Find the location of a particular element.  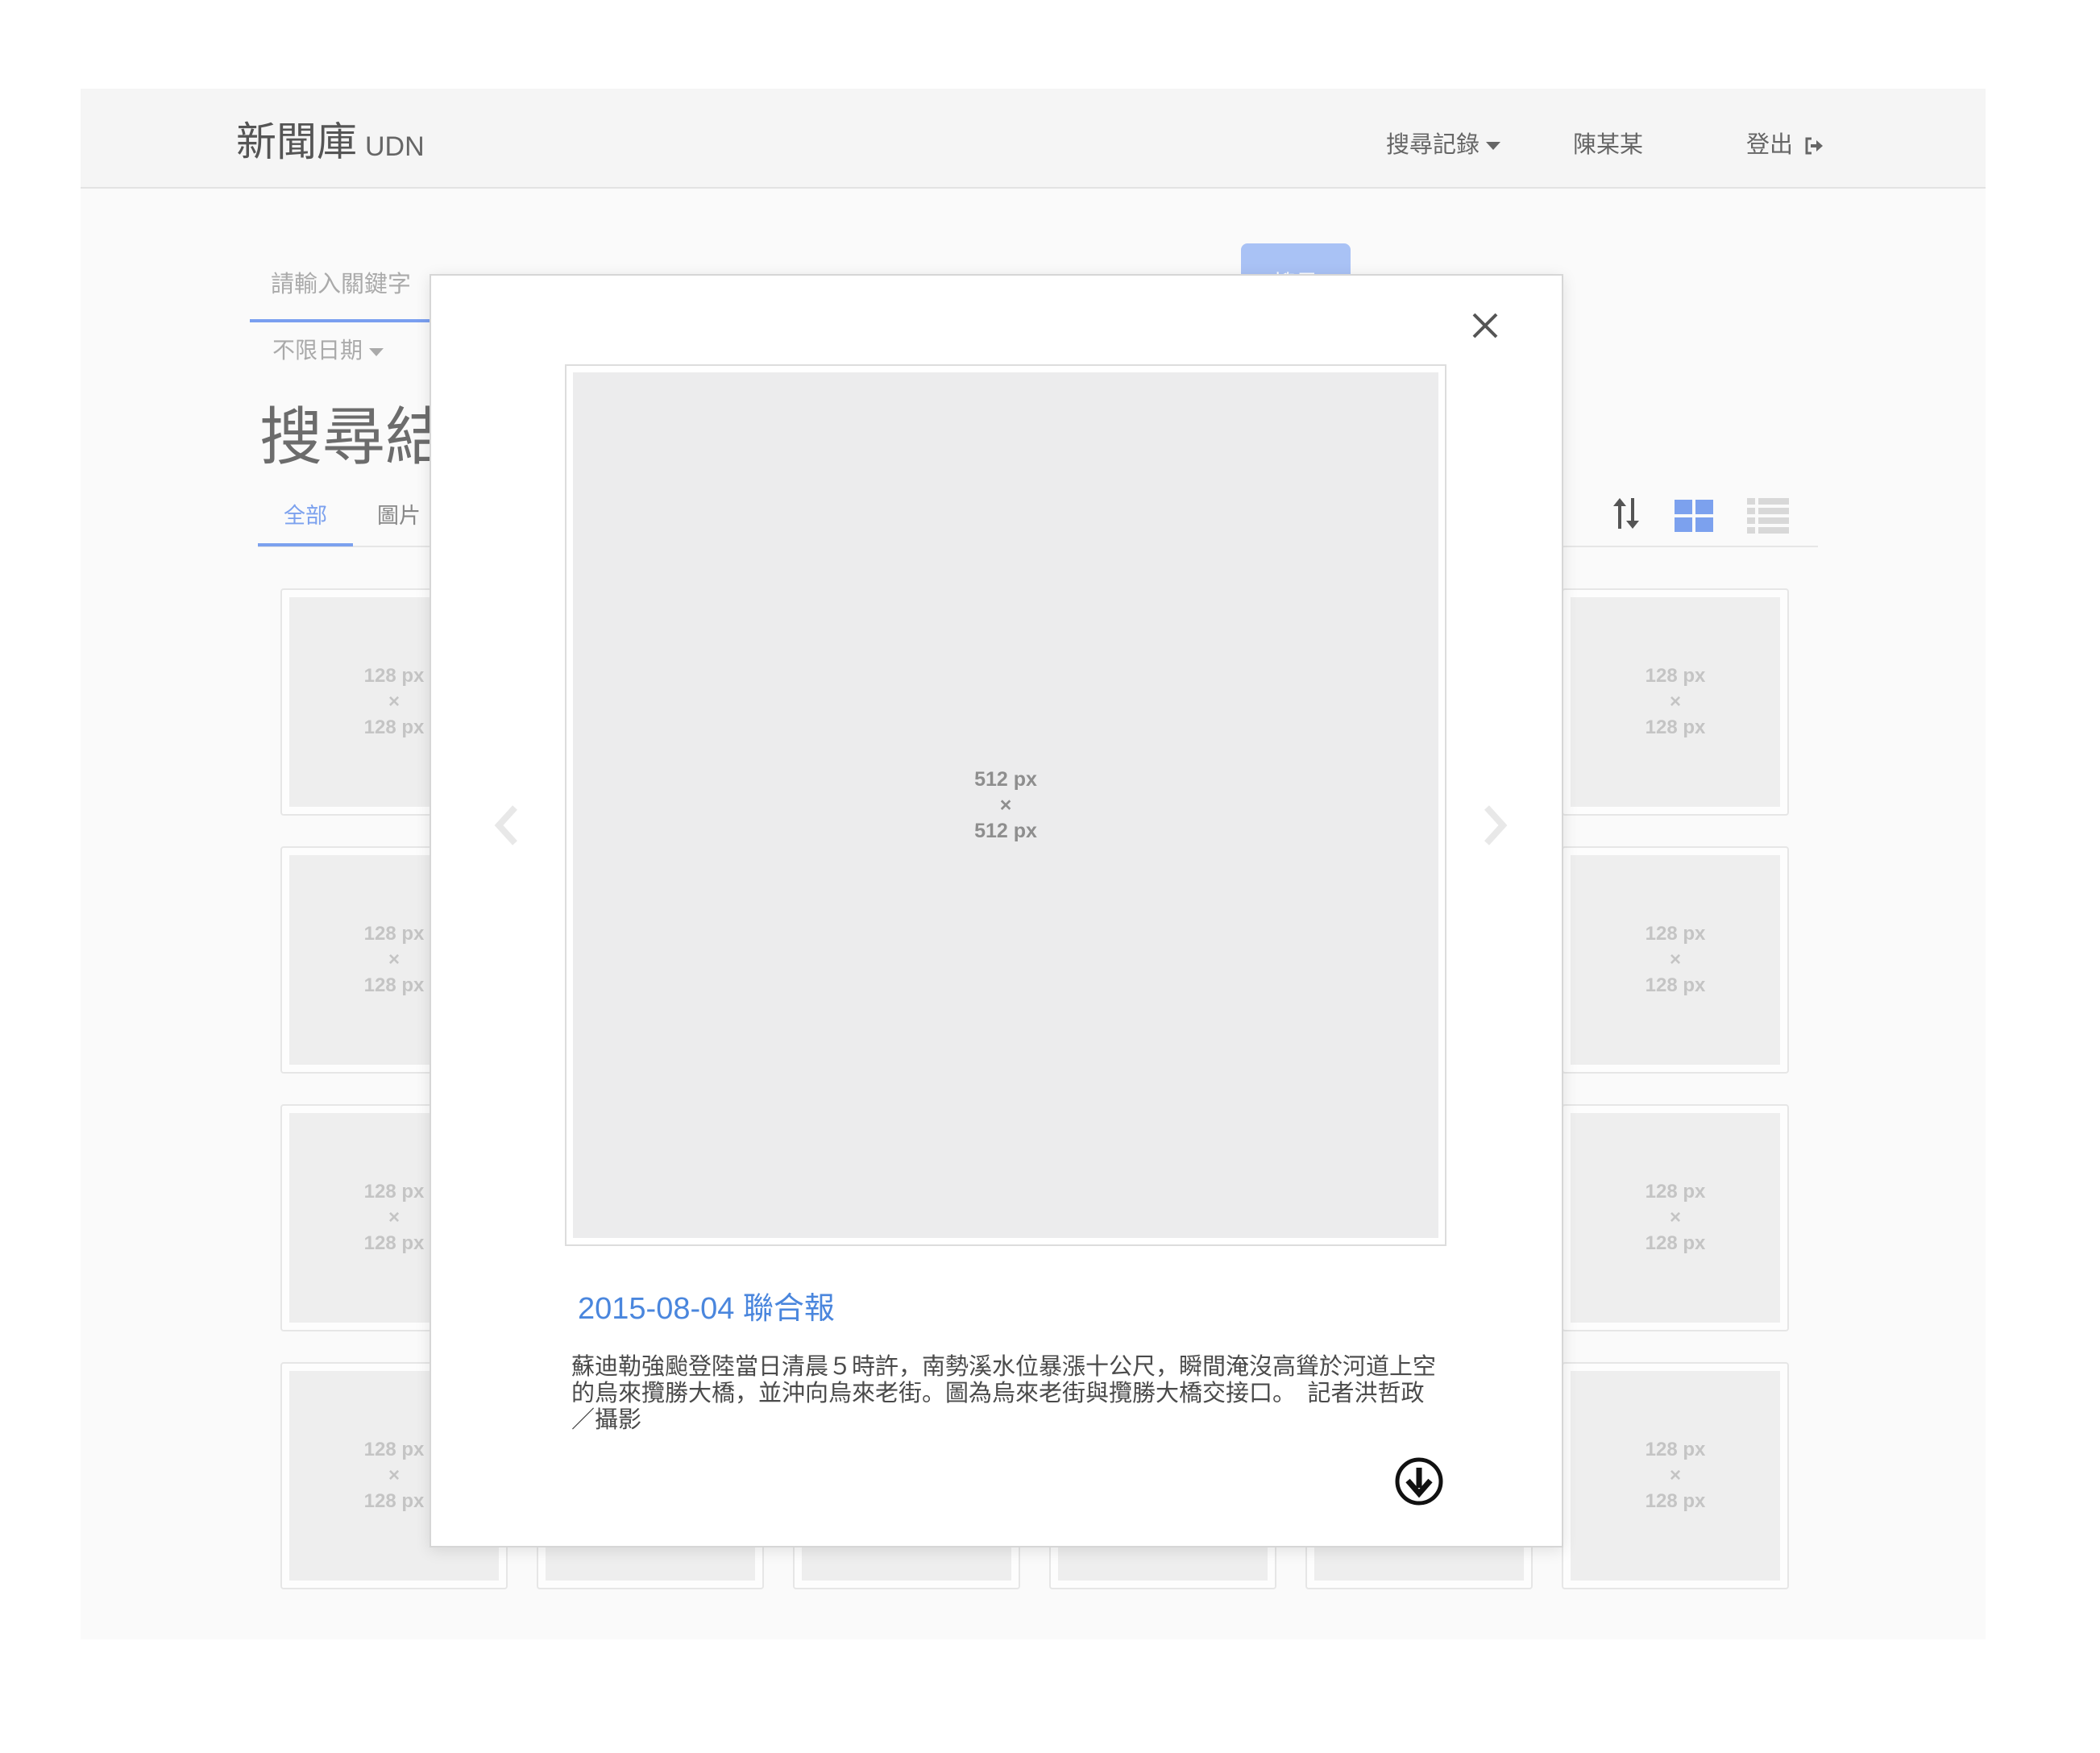

photo-date-source: 2015-08-04 聯合報 is located at coordinates (706, 1305).